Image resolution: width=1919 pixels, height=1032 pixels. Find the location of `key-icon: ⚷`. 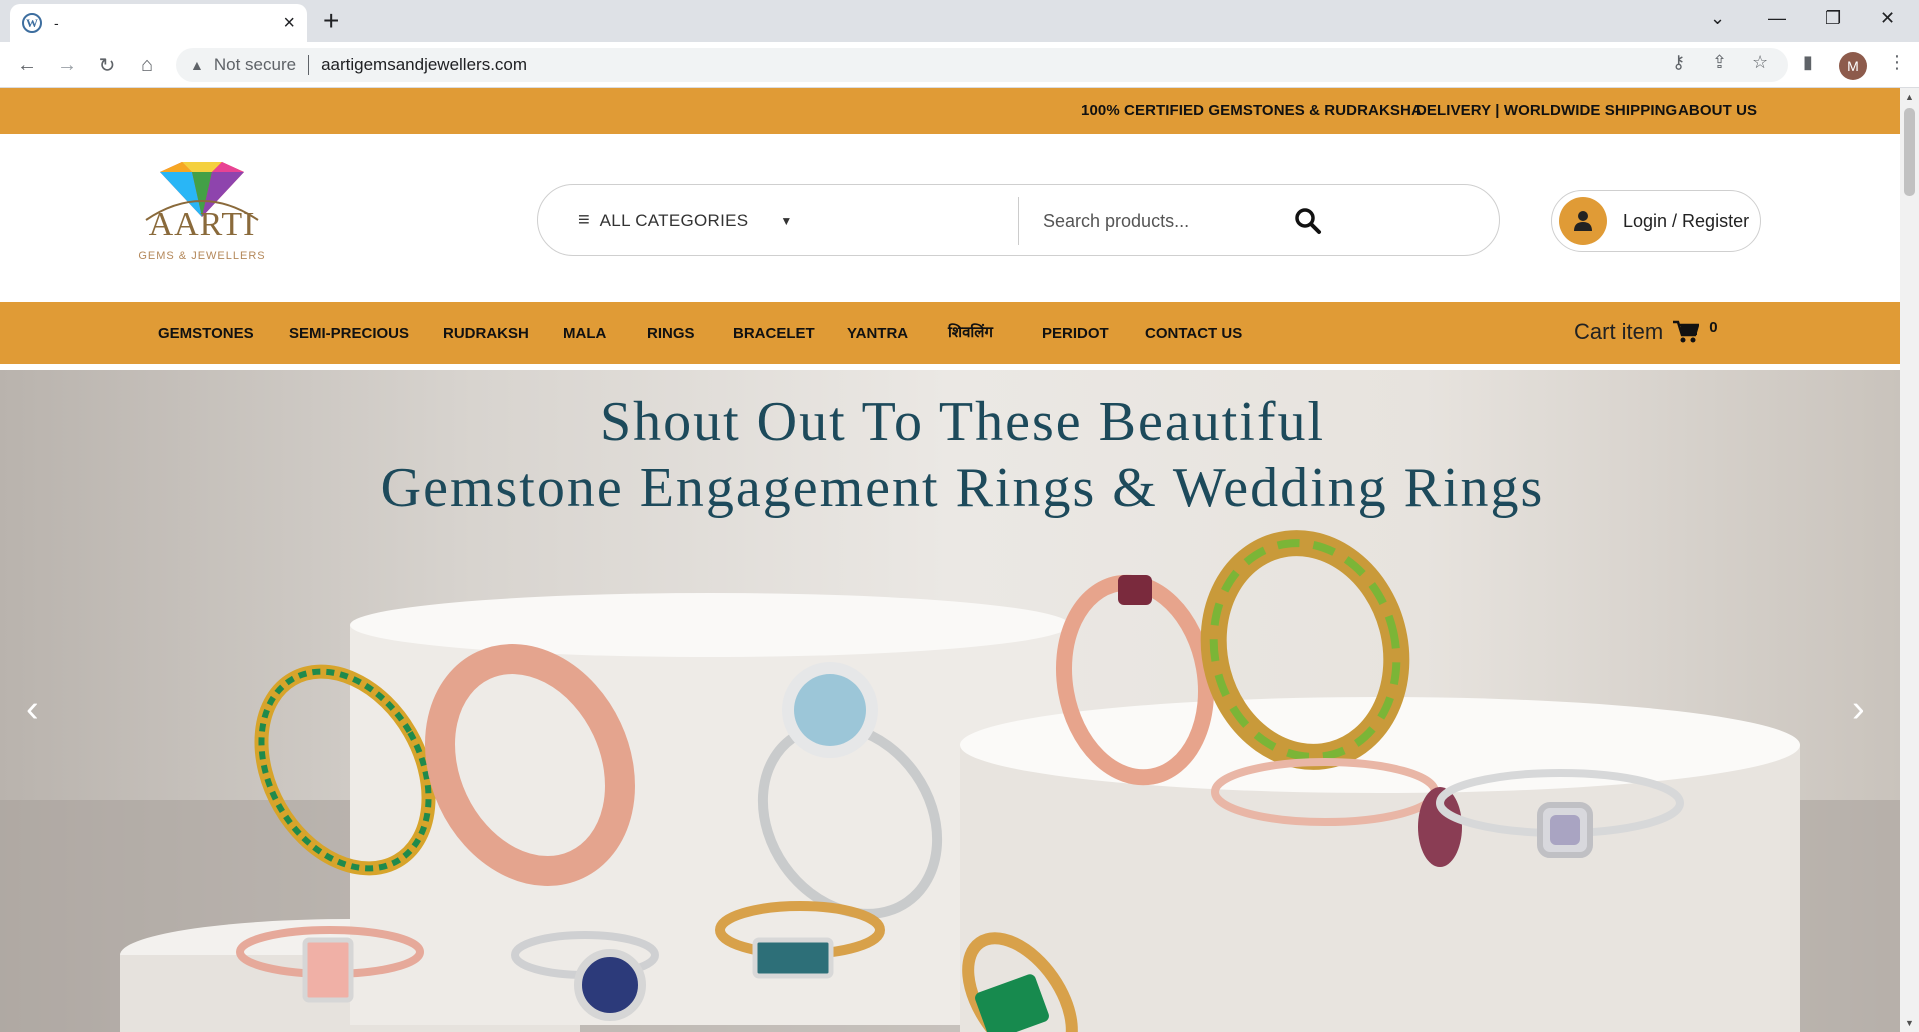

key-icon: ⚷ is located at coordinates (1678, 62).